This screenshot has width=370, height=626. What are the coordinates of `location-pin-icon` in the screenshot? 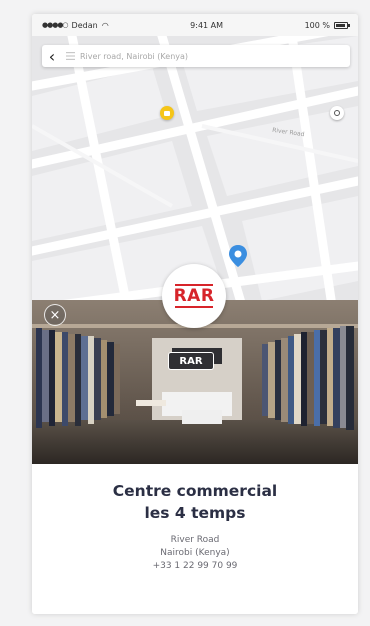 It's located at (238, 255).